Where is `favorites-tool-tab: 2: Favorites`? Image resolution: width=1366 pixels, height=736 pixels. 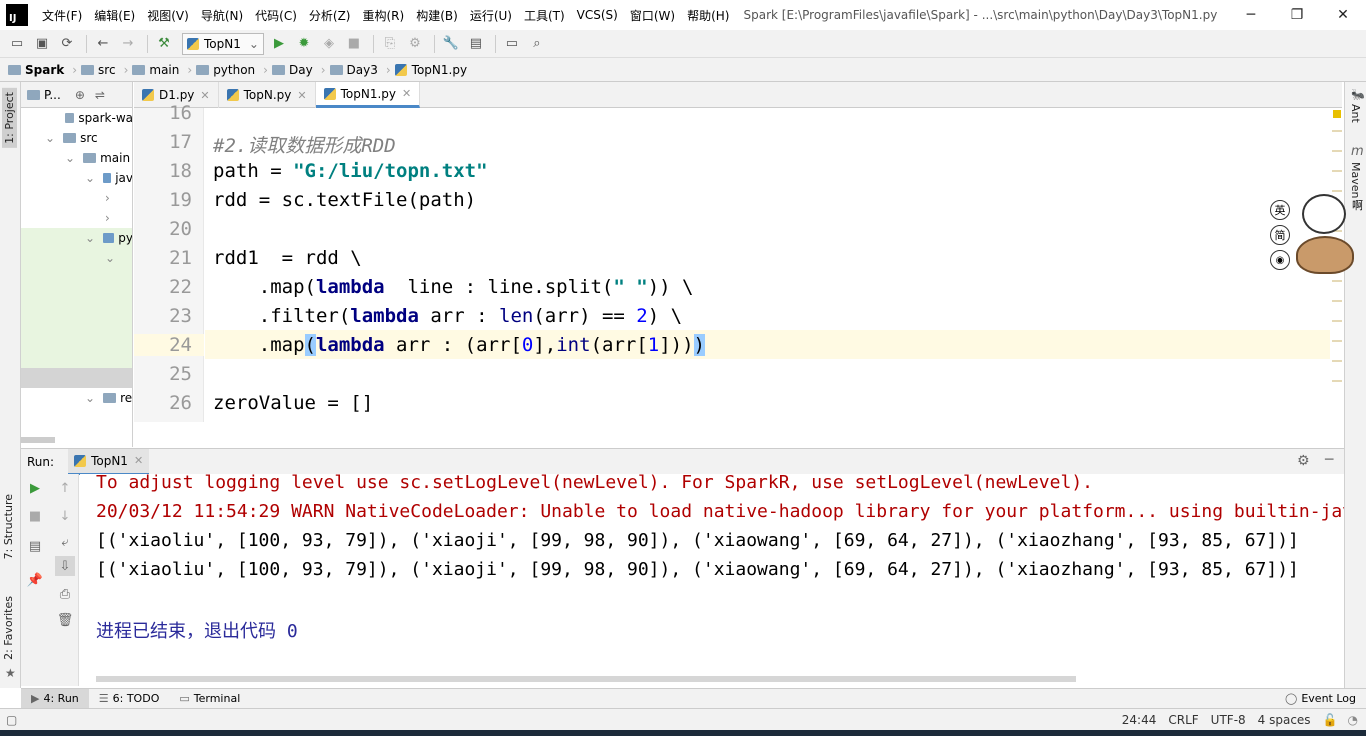
favorites-tool-tab: 2: Favorites is located at coordinates (8, 628).